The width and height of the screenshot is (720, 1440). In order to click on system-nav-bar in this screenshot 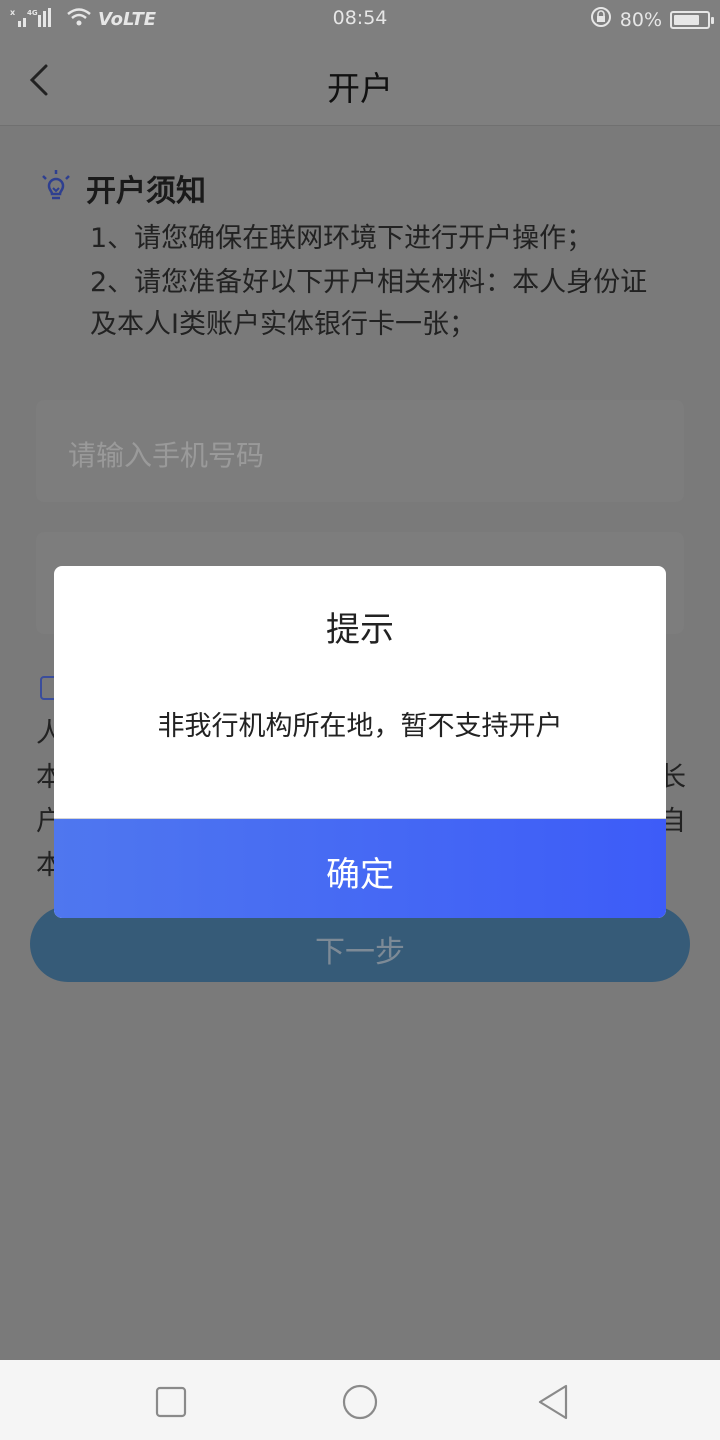, I will do `click(360, 1400)`.